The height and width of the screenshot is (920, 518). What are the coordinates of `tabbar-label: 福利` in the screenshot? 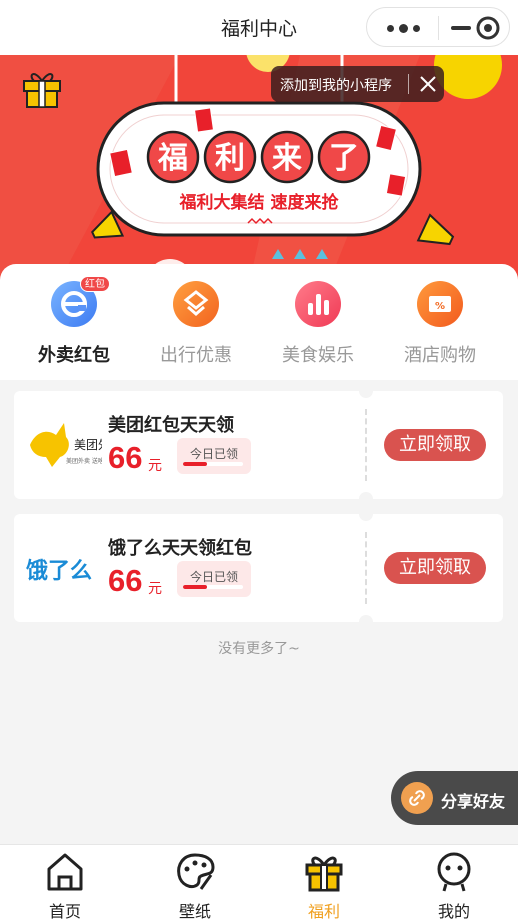 It's located at (323, 911).